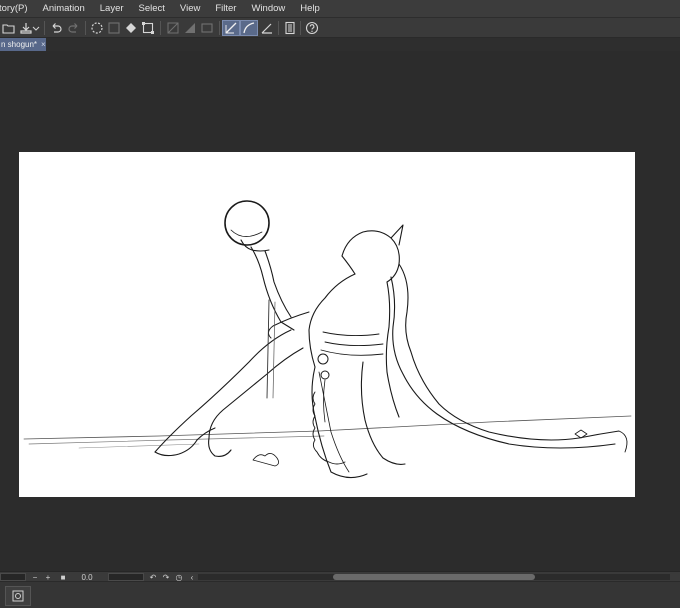 The height and width of the screenshot is (608, 680). Describe the element at coordinates (14, 8) in the screenshot. I see `menu-story: tory(P)` at that location.